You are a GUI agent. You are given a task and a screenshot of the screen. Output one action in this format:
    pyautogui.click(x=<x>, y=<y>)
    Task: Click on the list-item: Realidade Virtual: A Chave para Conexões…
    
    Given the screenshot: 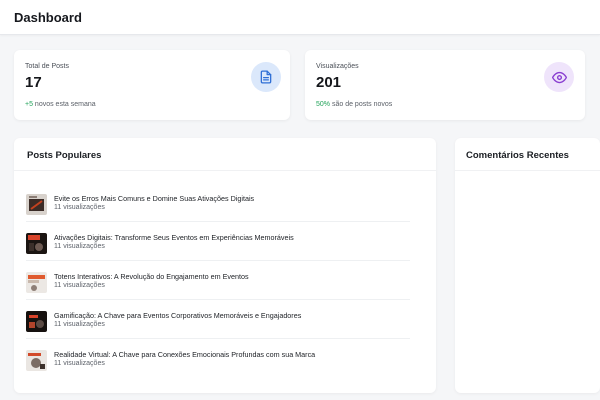 What is the action you would take?
    pyautogui.click(x=218, y=362)
    